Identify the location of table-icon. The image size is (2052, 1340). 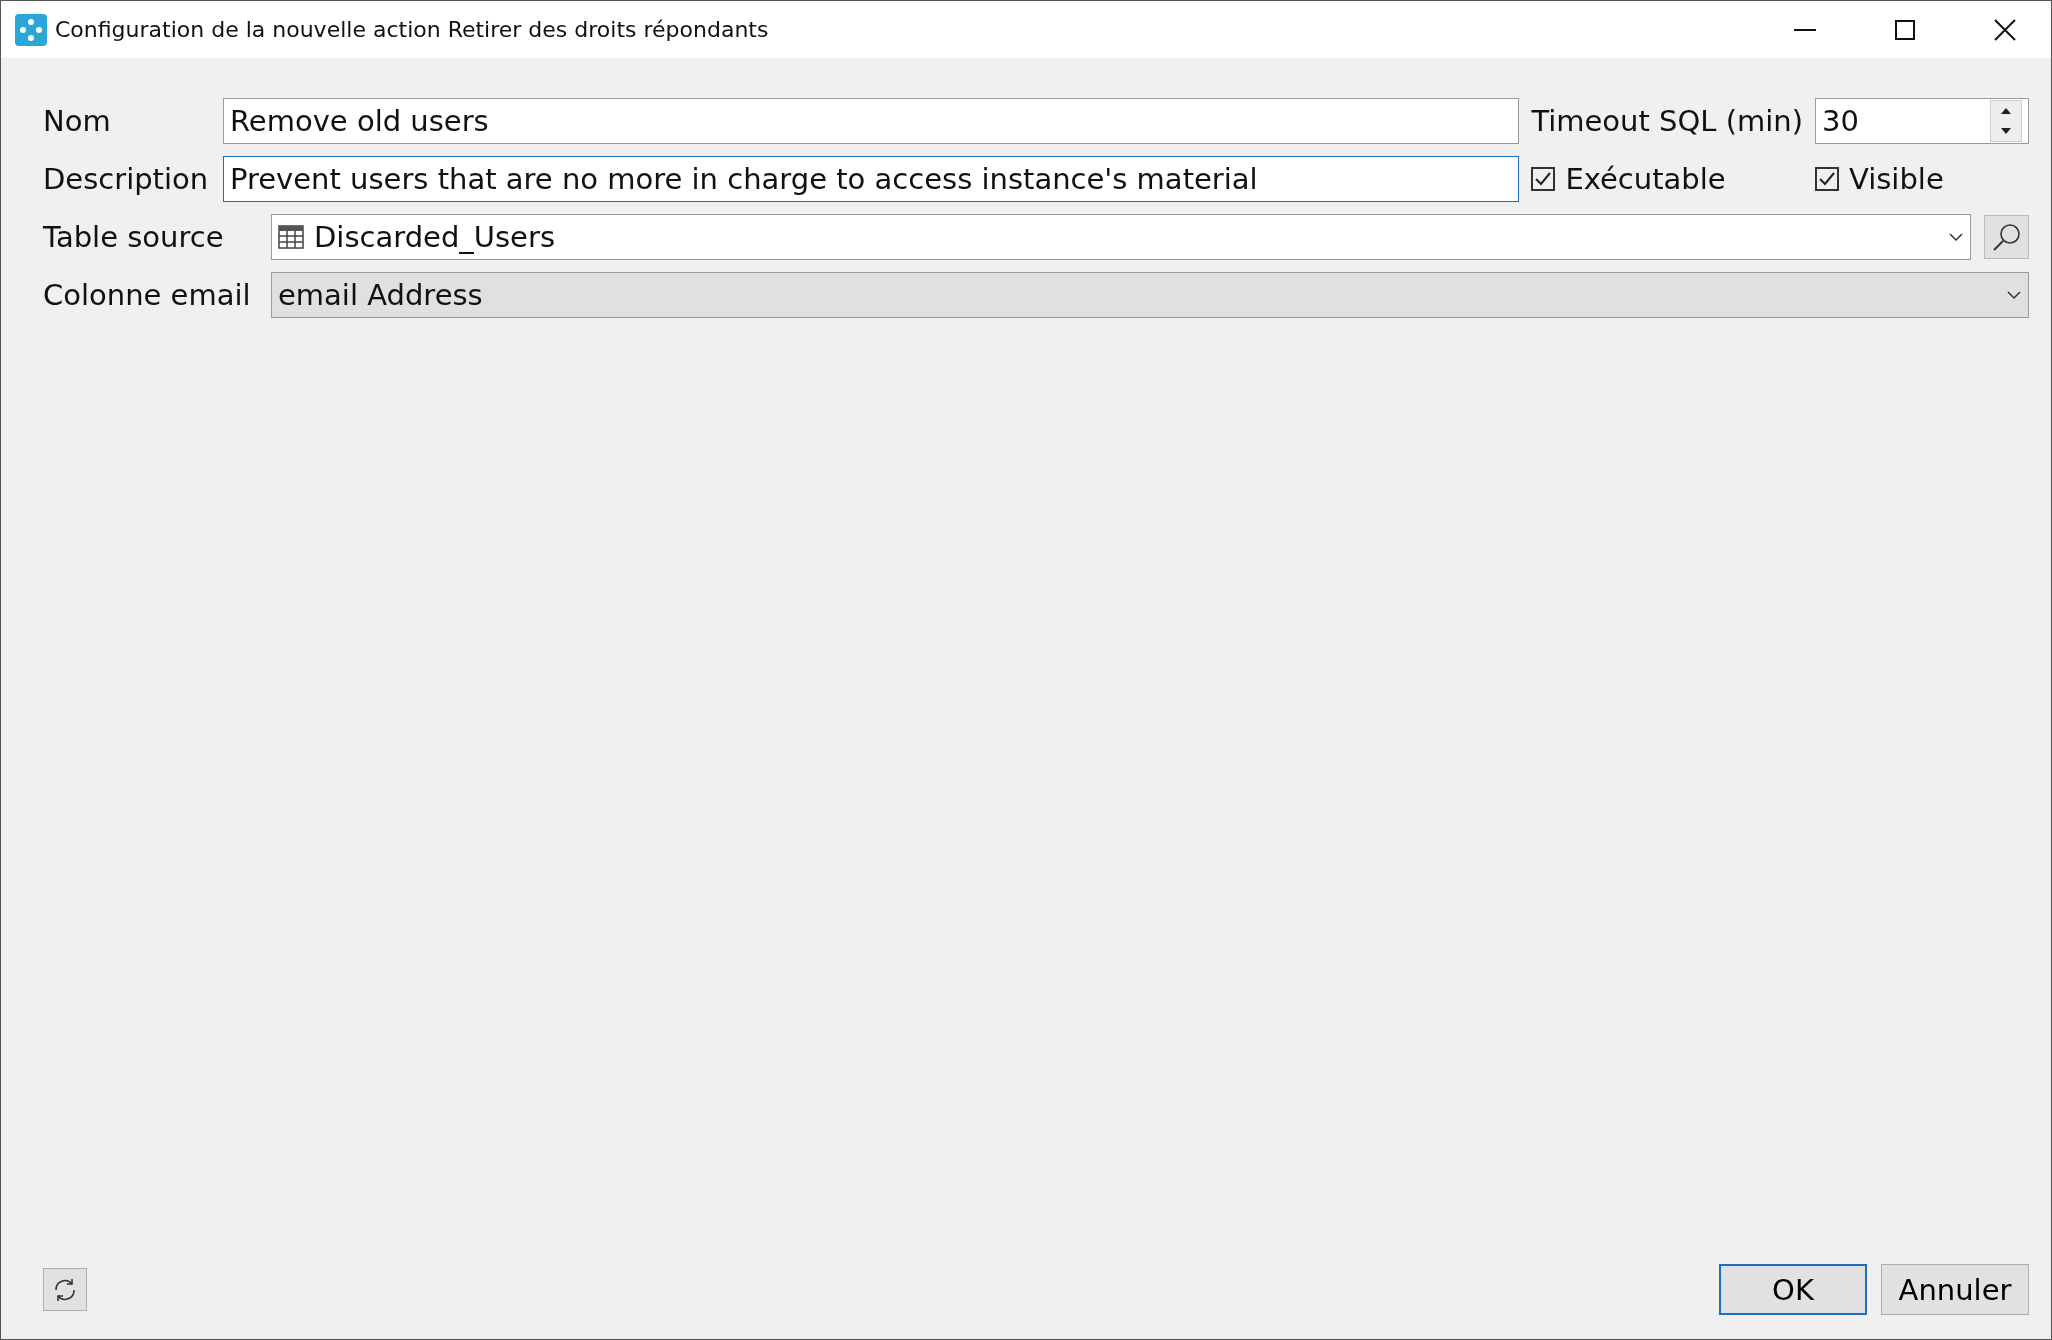
(291, 237).